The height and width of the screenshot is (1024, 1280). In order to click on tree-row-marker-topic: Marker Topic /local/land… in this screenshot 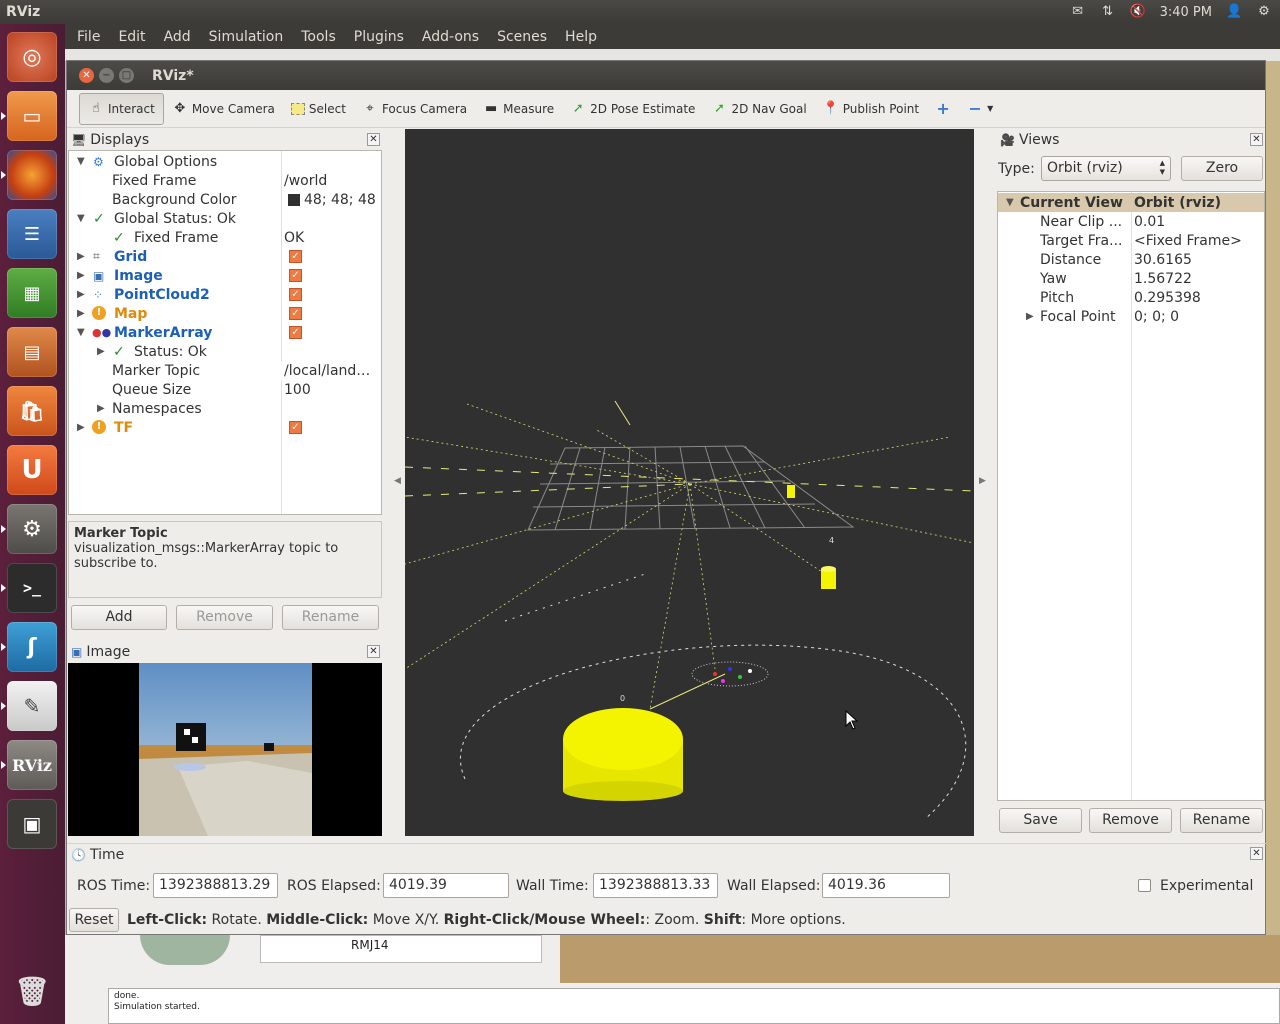, I will do `click(225, 370)`.